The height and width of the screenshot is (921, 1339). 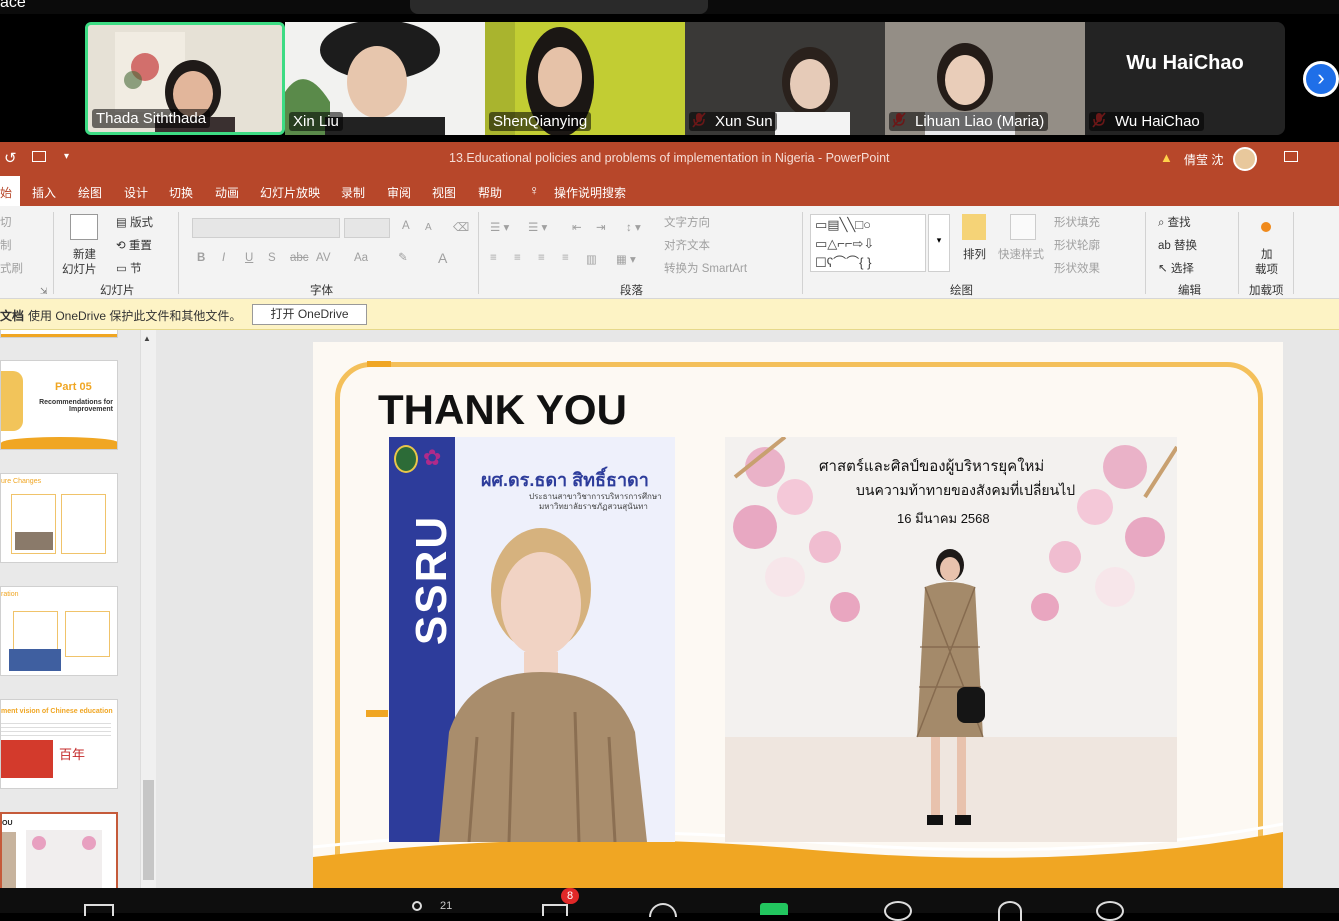 I want to click on tab-home: 始, so click(x=6, y=192).